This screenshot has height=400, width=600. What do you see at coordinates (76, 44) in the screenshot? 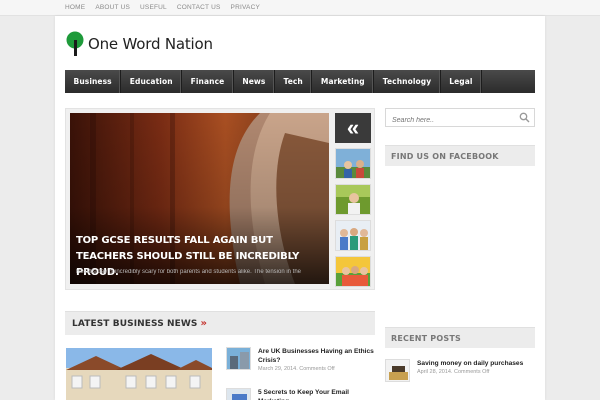
I see `tree-logo-icon` at bounding box center [76, 44].